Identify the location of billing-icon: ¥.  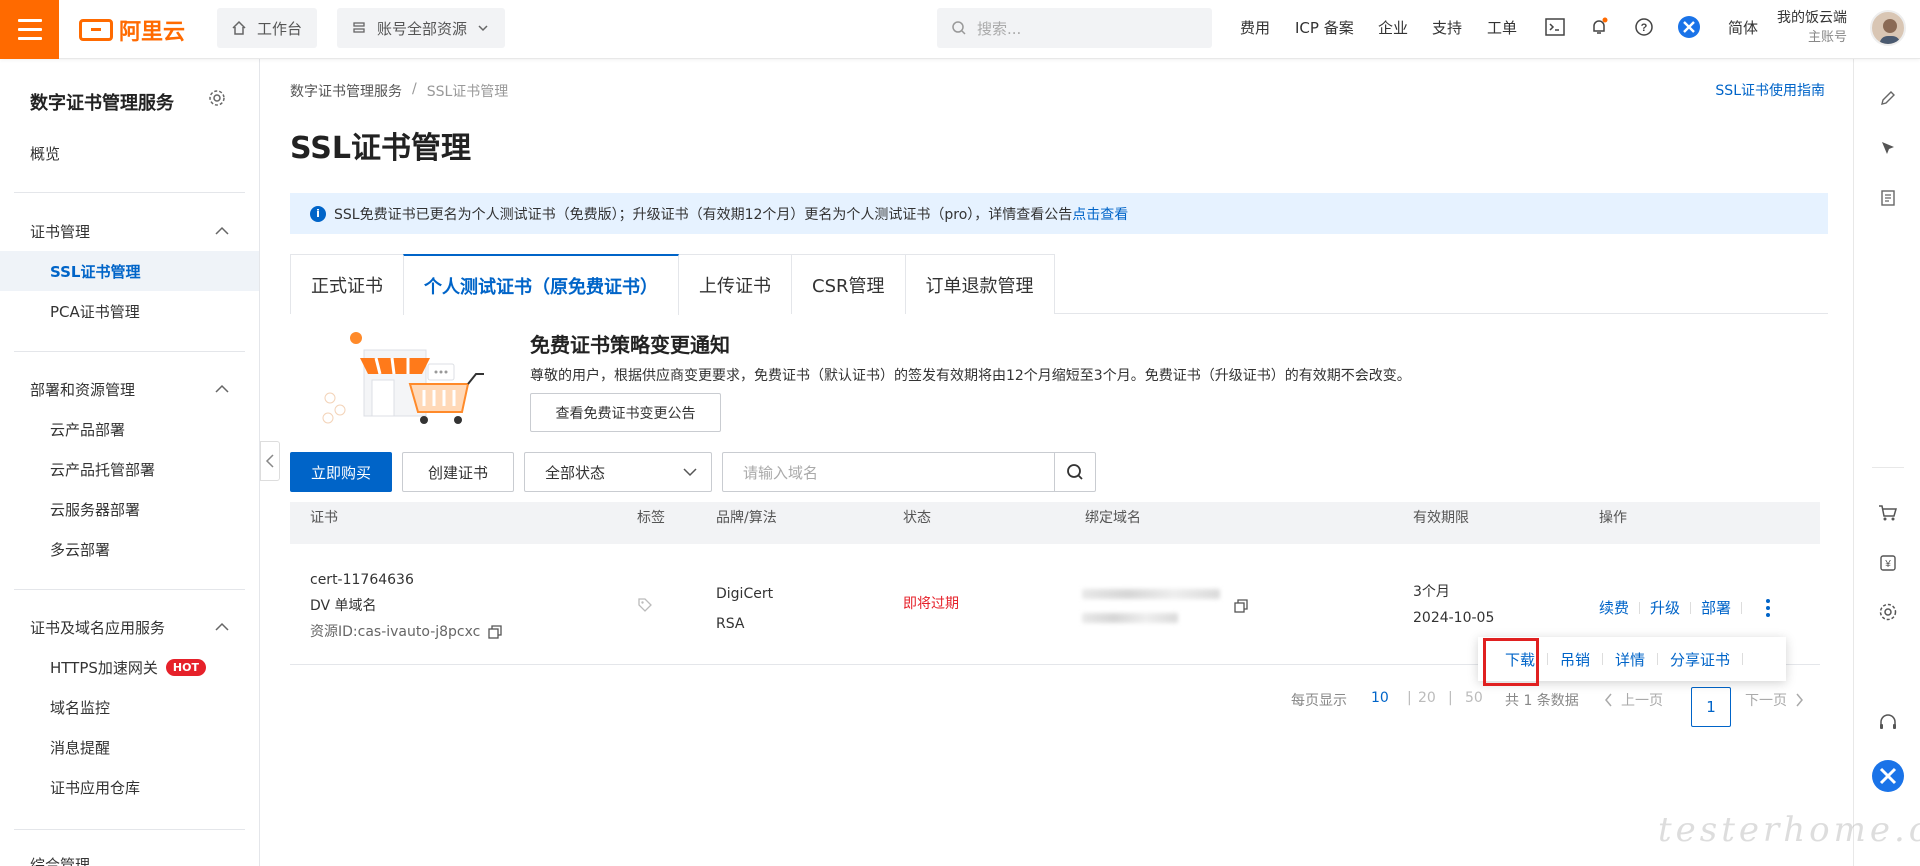
(1888, 563).